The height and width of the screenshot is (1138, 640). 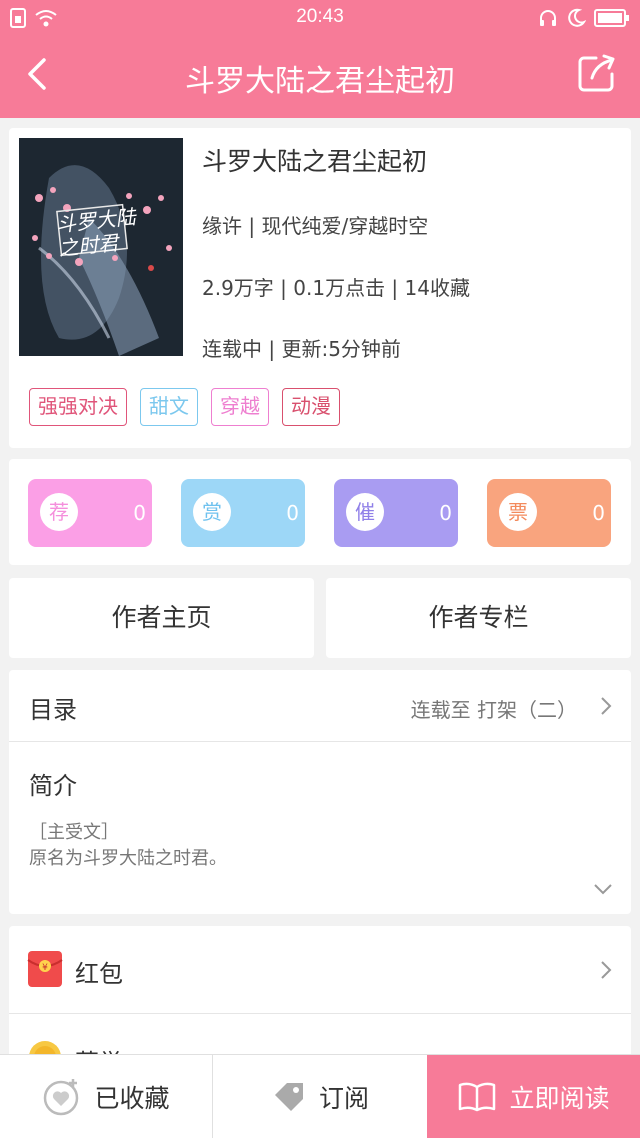 I want to click on tag-list: 强强对决 甜文 穿越 动漫, so click(x=184, y=407).